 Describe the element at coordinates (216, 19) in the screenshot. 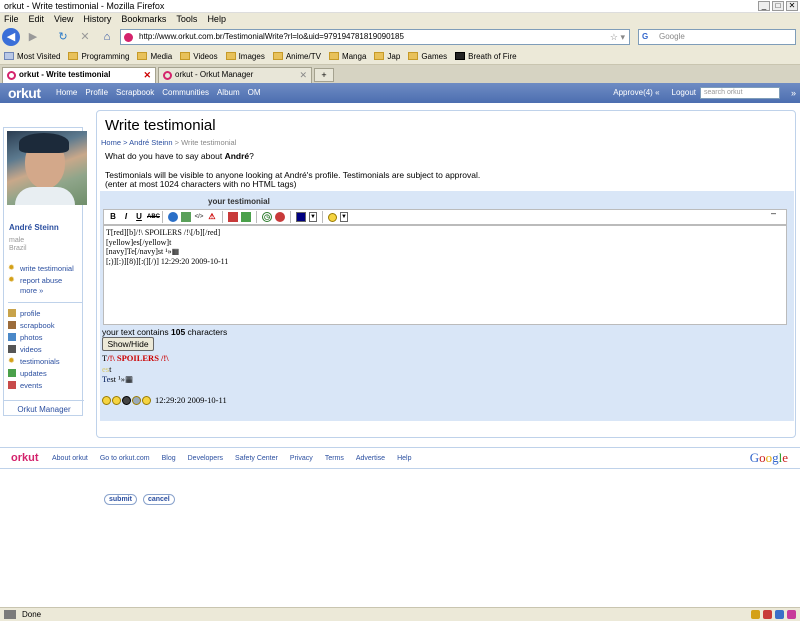

I see `menu-help: Help` at that location.